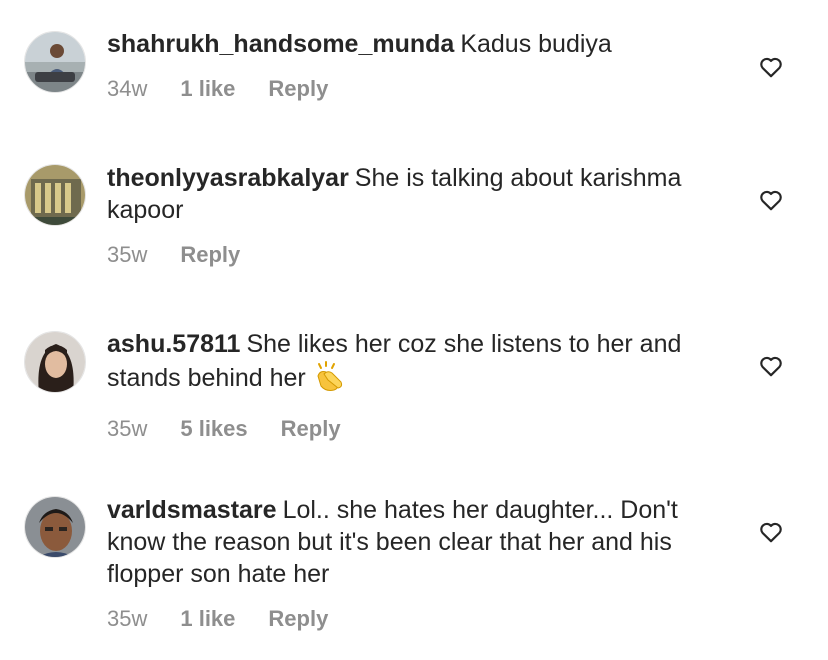  I want to click on comment-text: shahrukh_handsome_munda Kadus budiya, so click(417, 44).